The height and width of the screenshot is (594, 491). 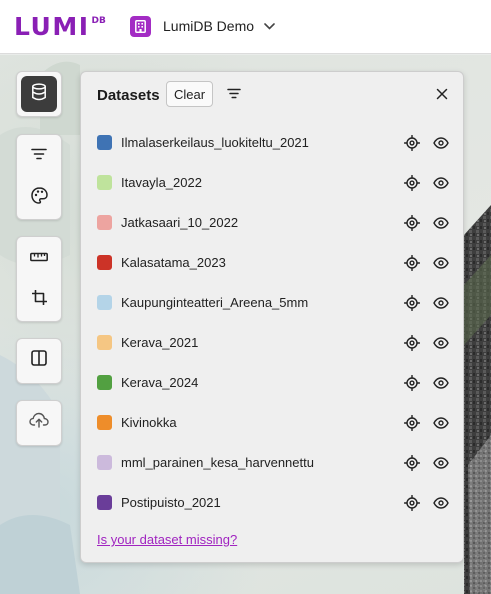 I want to click on toolbar-datasets-group, so click(x=39, y=94).